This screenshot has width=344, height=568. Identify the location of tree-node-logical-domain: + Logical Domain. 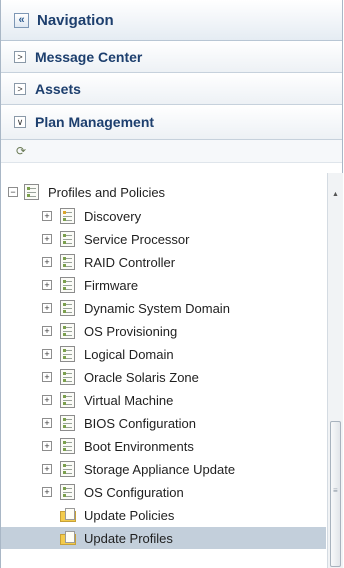
(163, 354).